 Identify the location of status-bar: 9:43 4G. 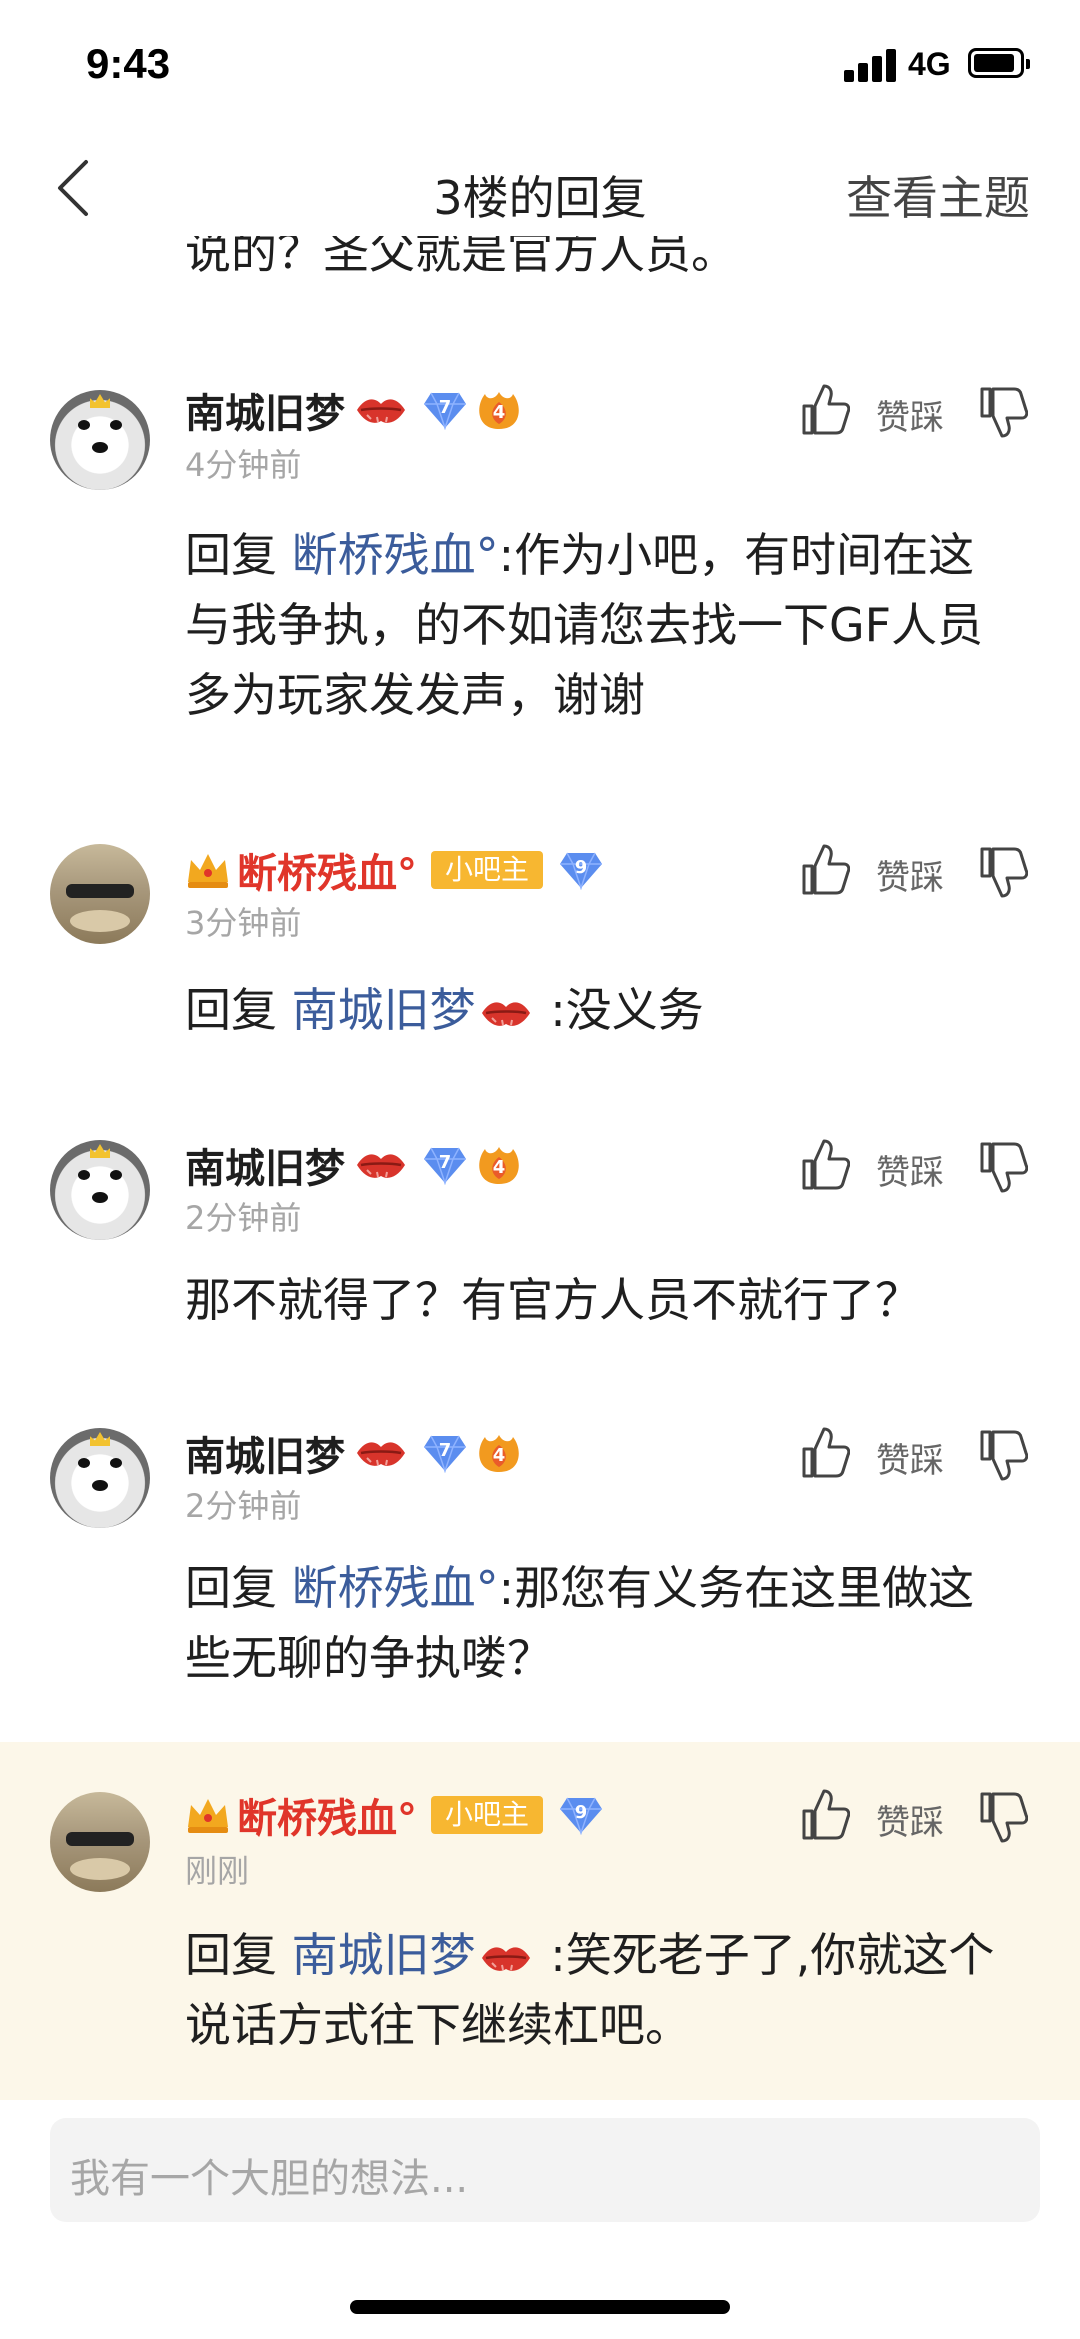
(540, 60).